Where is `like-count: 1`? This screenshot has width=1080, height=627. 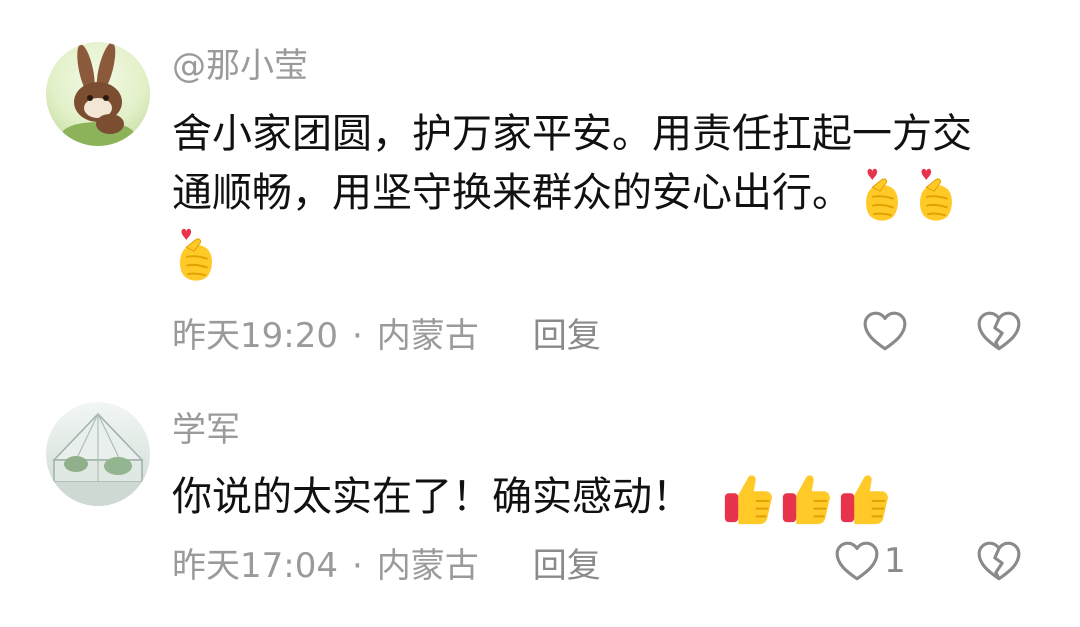 like-count: 1 is located at coordinates (895, 561).